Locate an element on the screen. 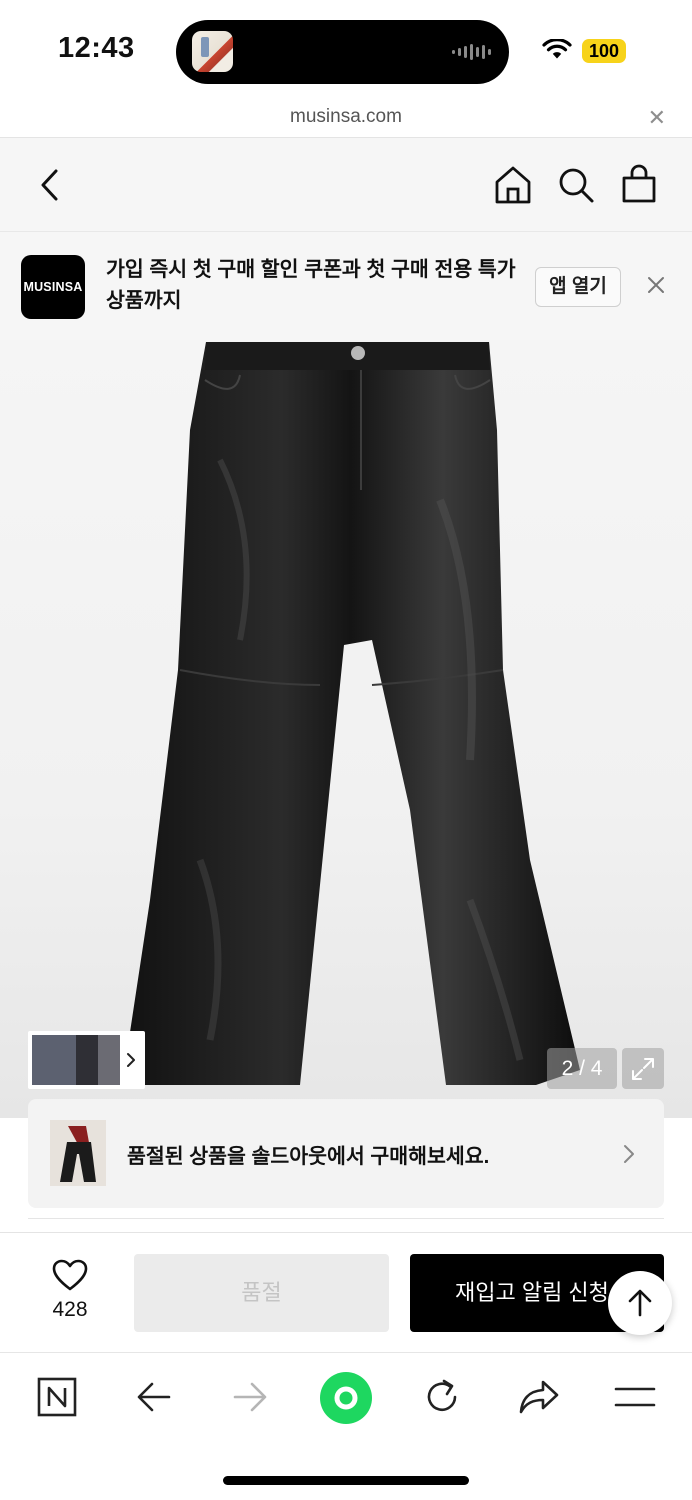 Image resolution: width=692 pixels, height=1500 pixels. scroll-to-top-button is located at coordinates (640, 1303).